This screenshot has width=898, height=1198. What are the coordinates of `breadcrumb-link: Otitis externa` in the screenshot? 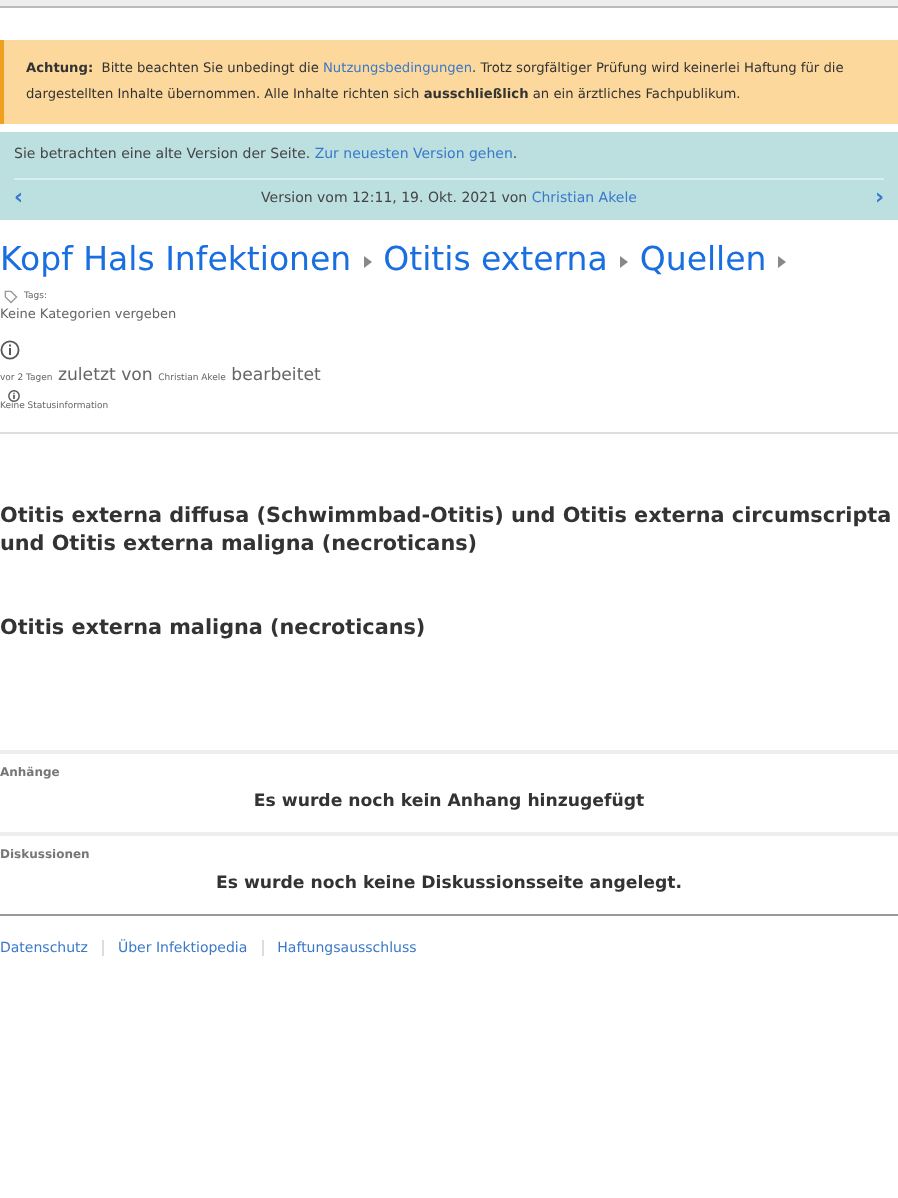 It's located at (495, 259).